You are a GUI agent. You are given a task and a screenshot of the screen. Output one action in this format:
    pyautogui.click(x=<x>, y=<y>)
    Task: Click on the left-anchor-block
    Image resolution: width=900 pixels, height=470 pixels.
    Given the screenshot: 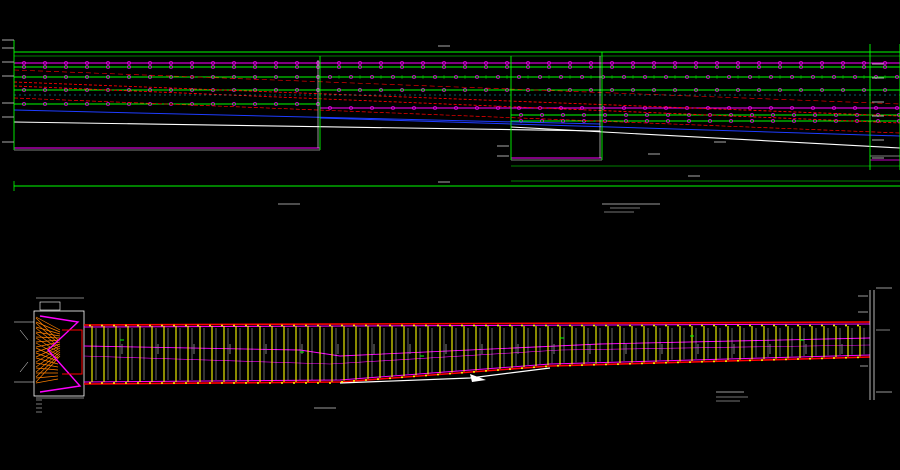 What is the action you would take?
    pyautogui.click(x=49, y=355)
    